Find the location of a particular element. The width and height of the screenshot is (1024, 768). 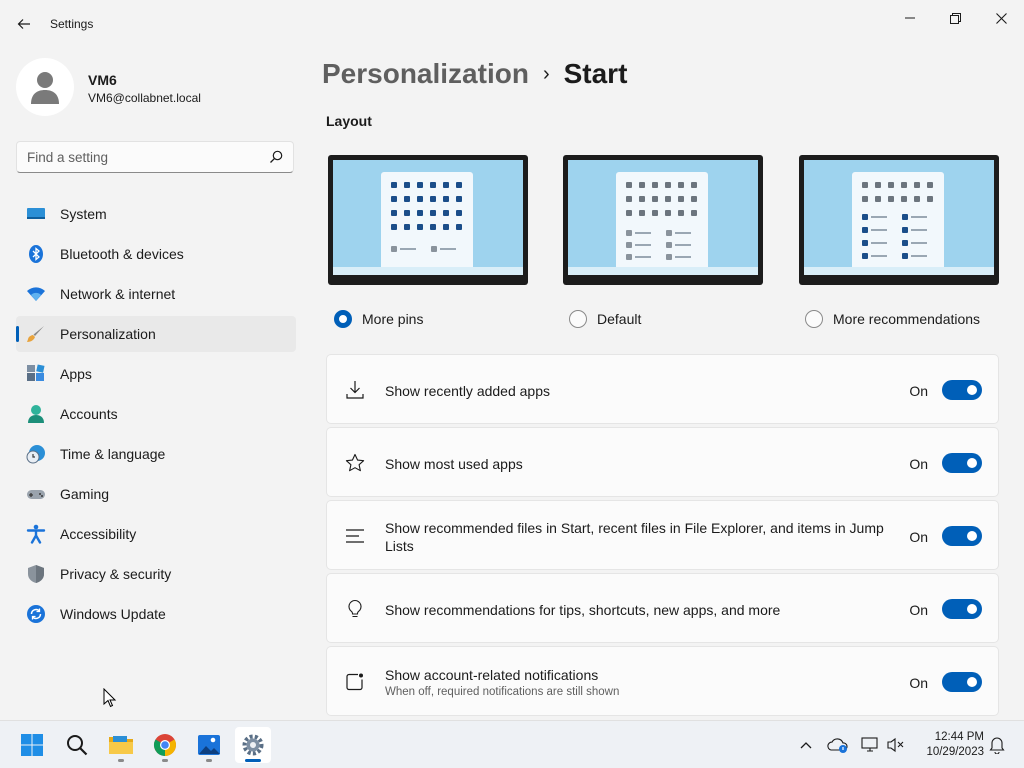

sidebar-item-label: Windows Update is located at coordinates (113, 614).